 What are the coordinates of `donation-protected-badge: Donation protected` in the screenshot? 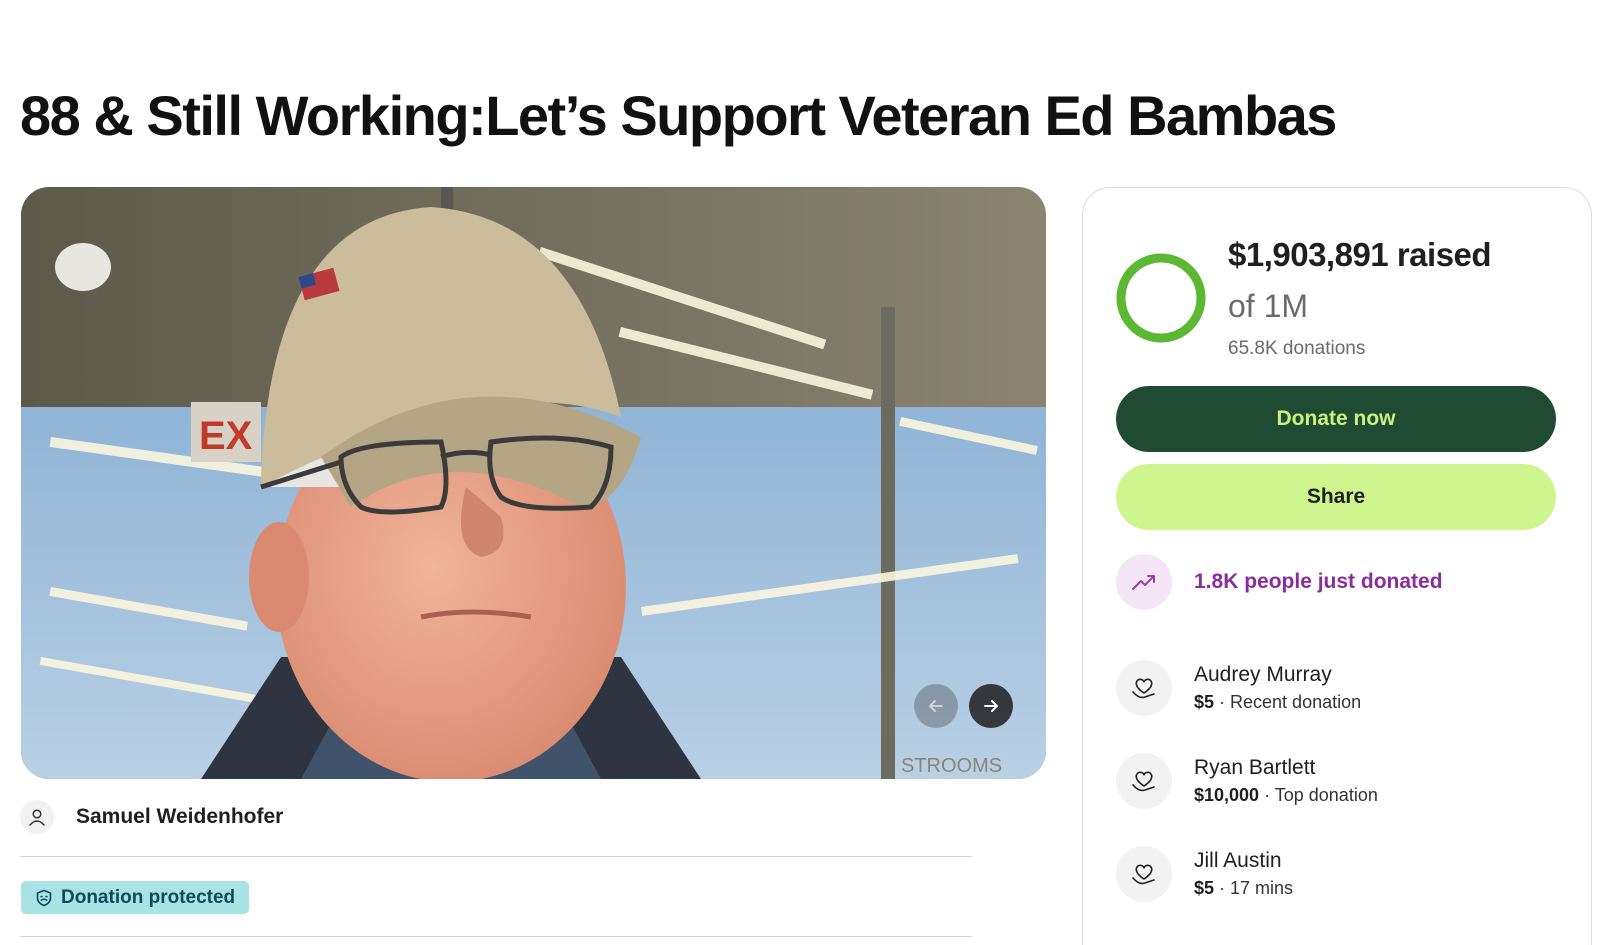 It's located at (135, 897).